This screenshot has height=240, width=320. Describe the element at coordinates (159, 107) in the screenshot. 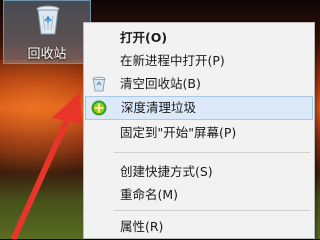

I see `menu-item-label: 深度清理垃圾` at that location.